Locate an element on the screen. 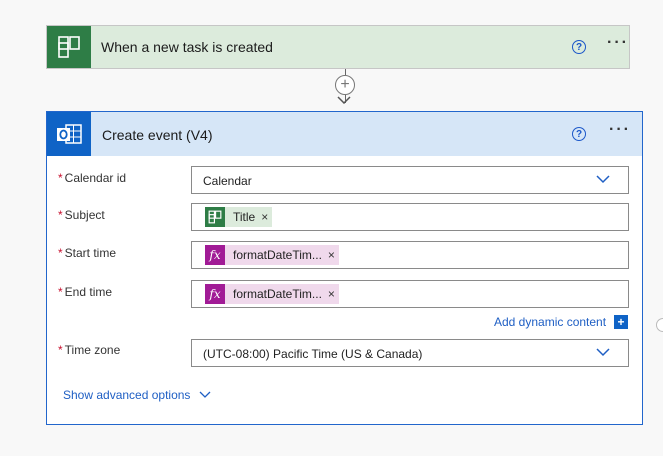 The image size is (663, 456). add-dynamic-content-link: Add dynamic content is located at coordinates (550, 322).